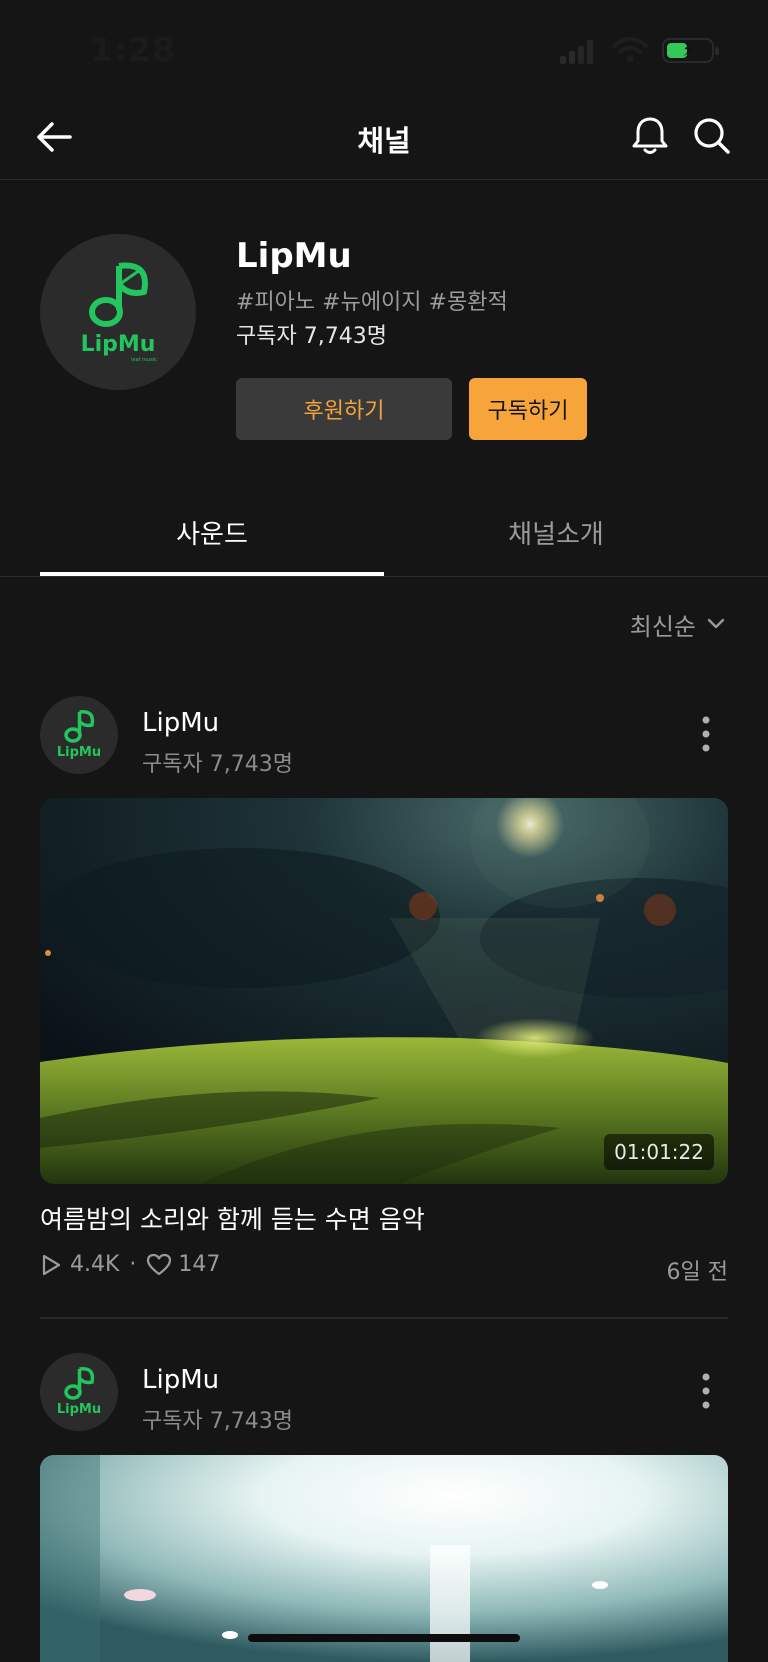  Describe the element at coordinates (384, 140) in the screenshot. I see `top-nav: 채널` at that location.